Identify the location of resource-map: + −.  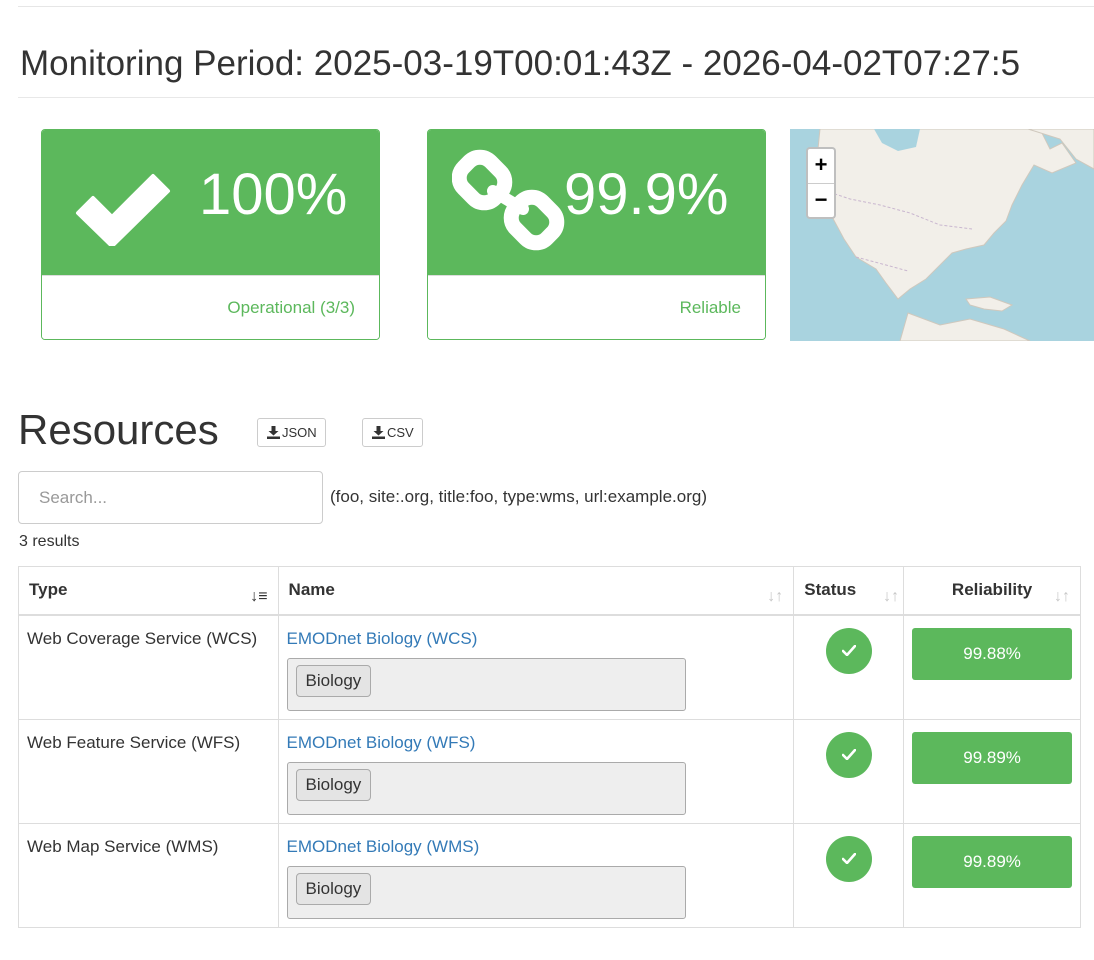
(942, 235).